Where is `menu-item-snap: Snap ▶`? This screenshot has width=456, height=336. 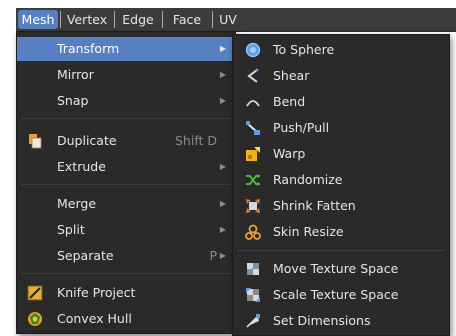
menu-item-snap: Snap ▶ is located at coordinates (126, 101).